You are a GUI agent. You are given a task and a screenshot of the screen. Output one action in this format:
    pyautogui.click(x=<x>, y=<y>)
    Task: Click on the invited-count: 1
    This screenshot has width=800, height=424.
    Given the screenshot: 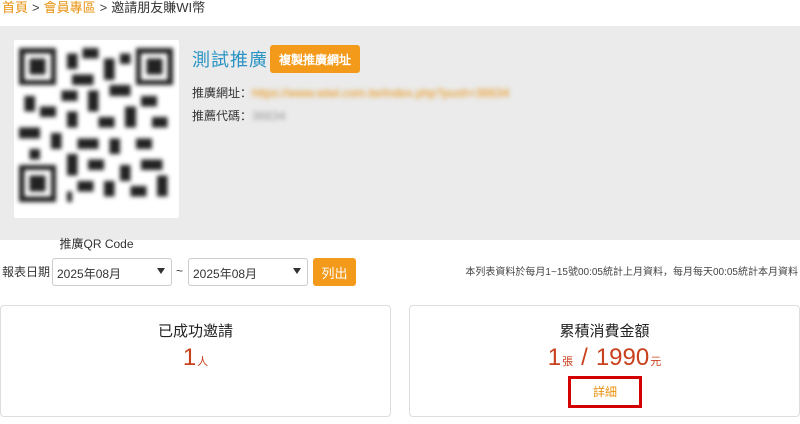 What is the action you would take?
    pyautogui.click(x=189, y=357)
    